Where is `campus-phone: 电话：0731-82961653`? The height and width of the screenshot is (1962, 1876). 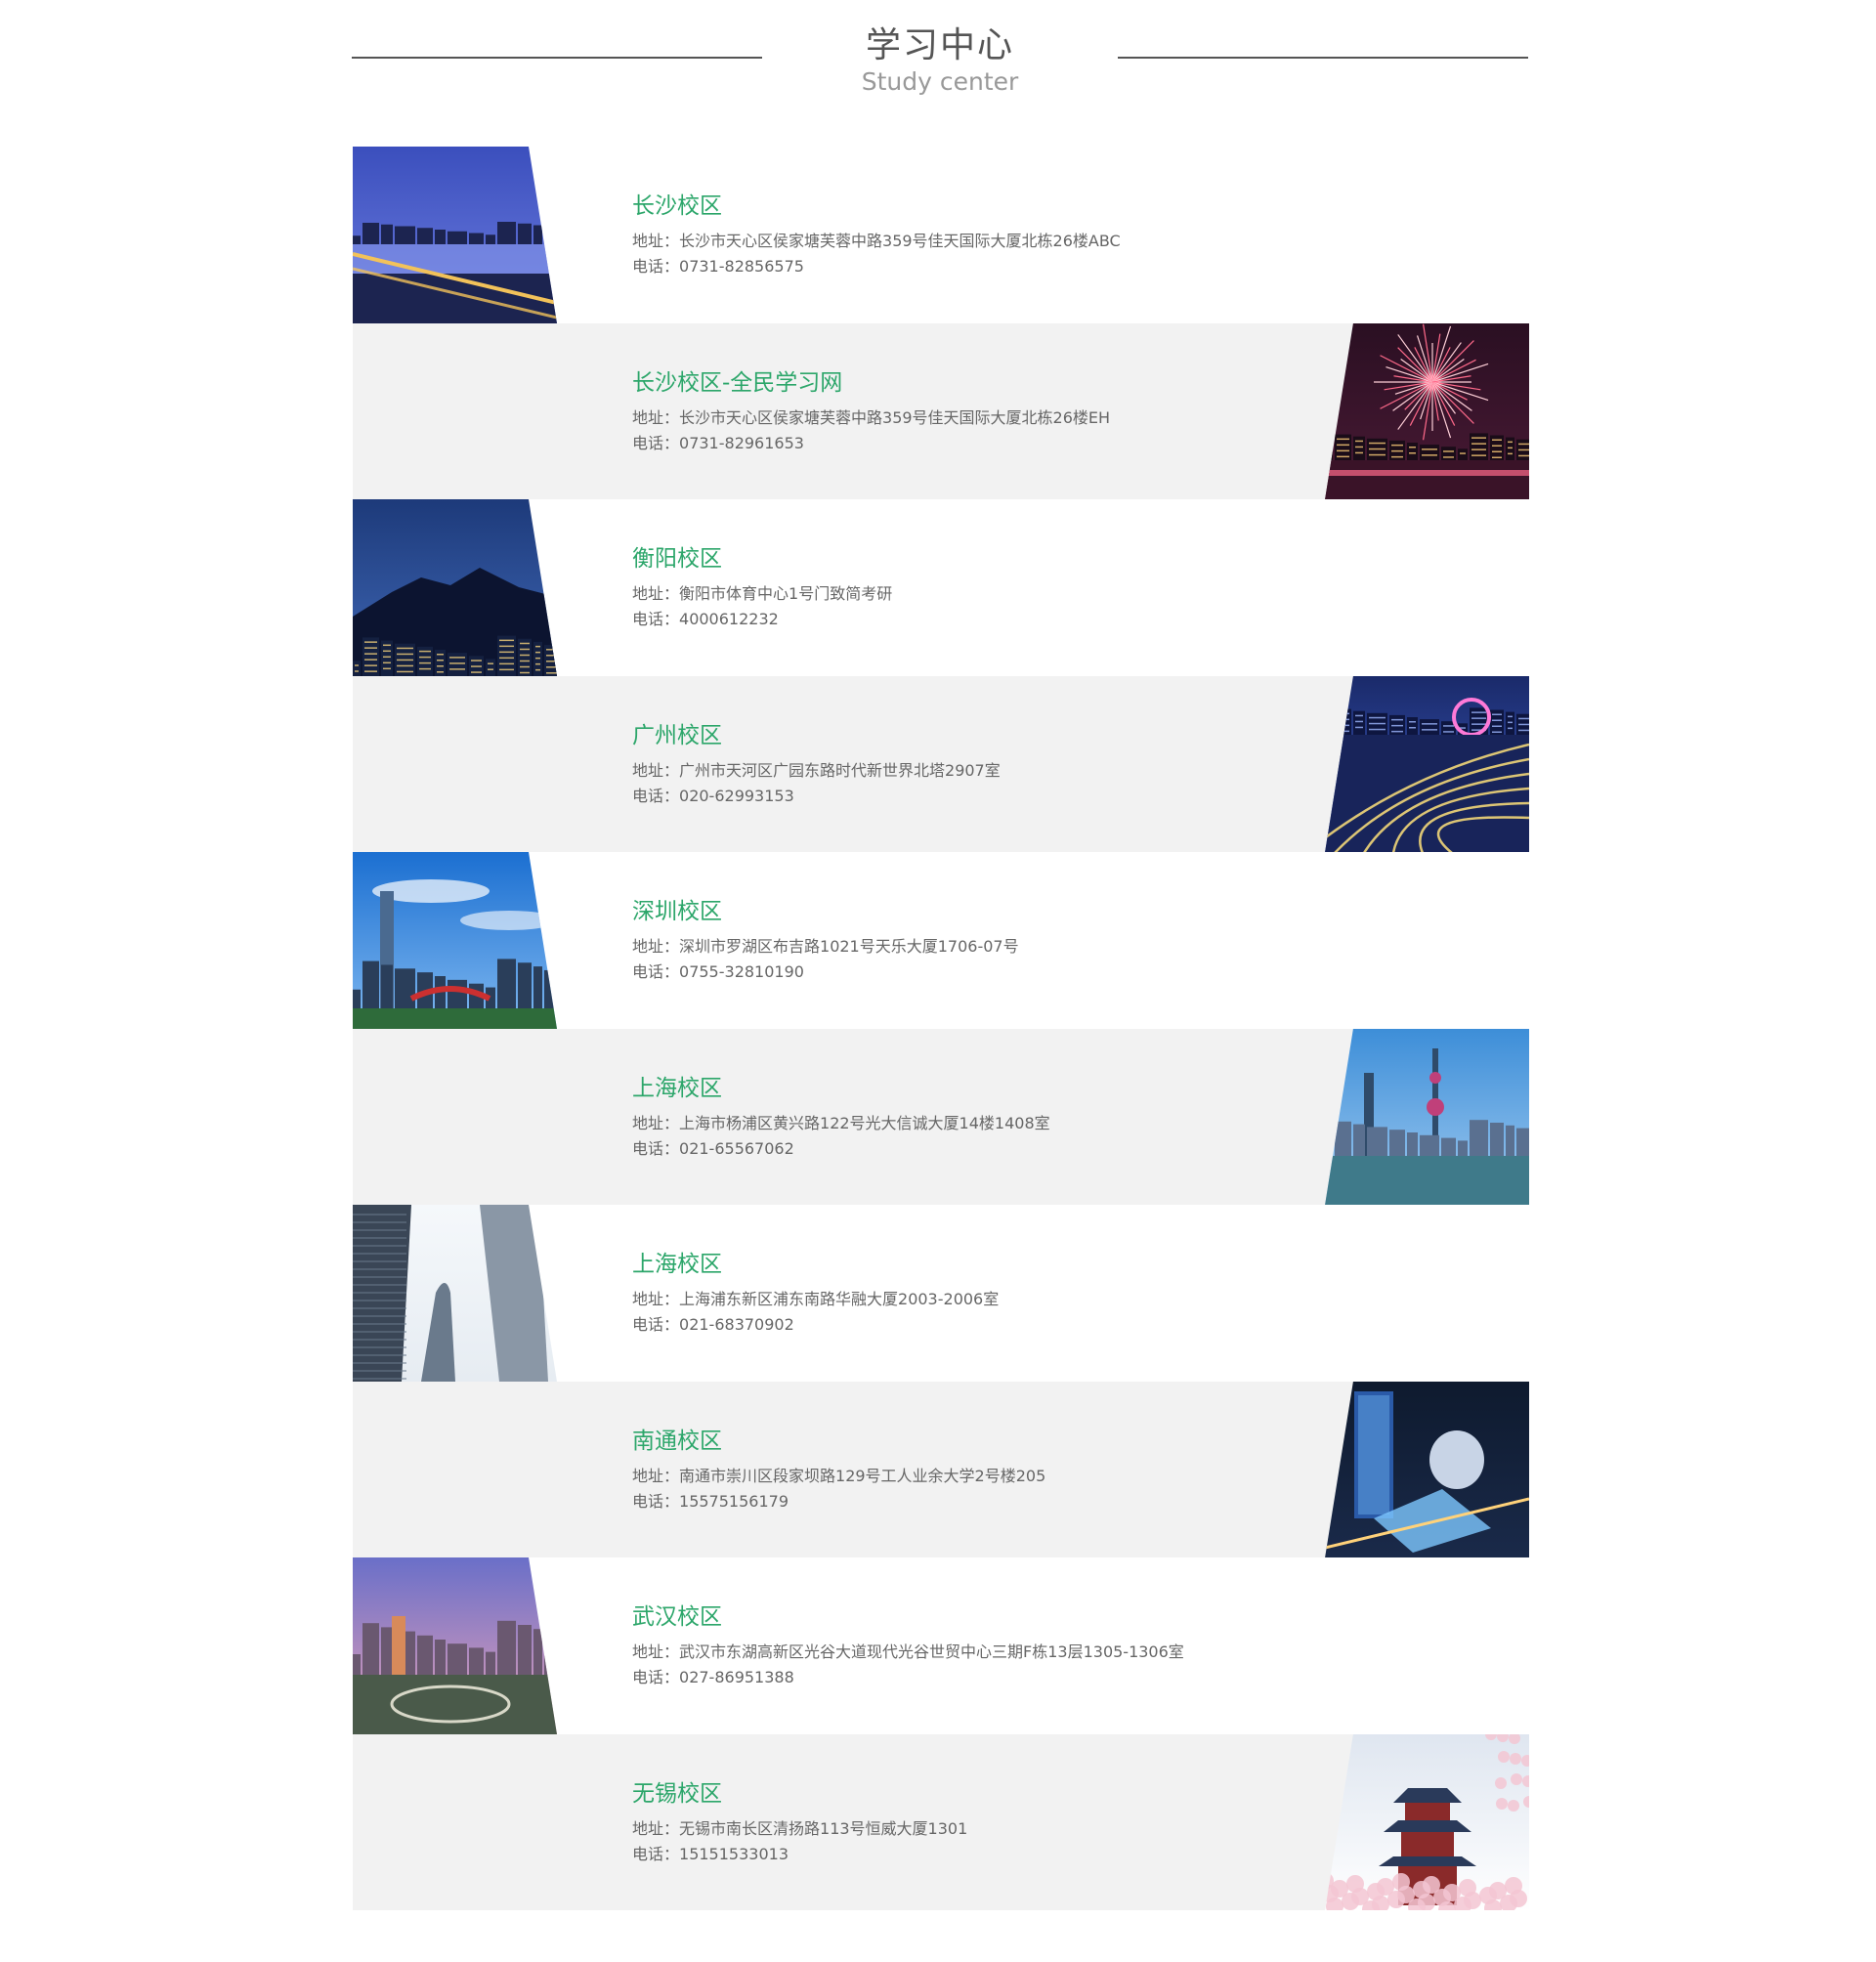
campus-phone: 电话：0731-82961653 is located at coordinates (871, 444).